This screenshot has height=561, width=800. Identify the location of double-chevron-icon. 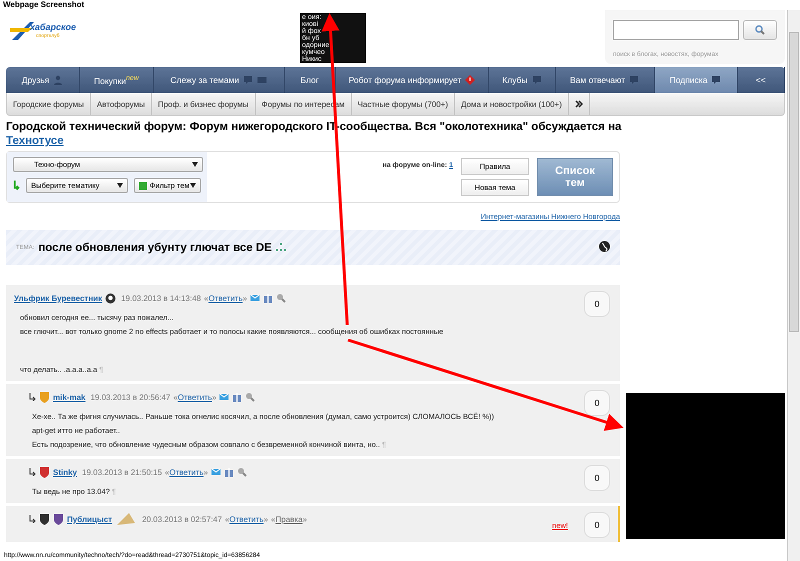
(578, 104).